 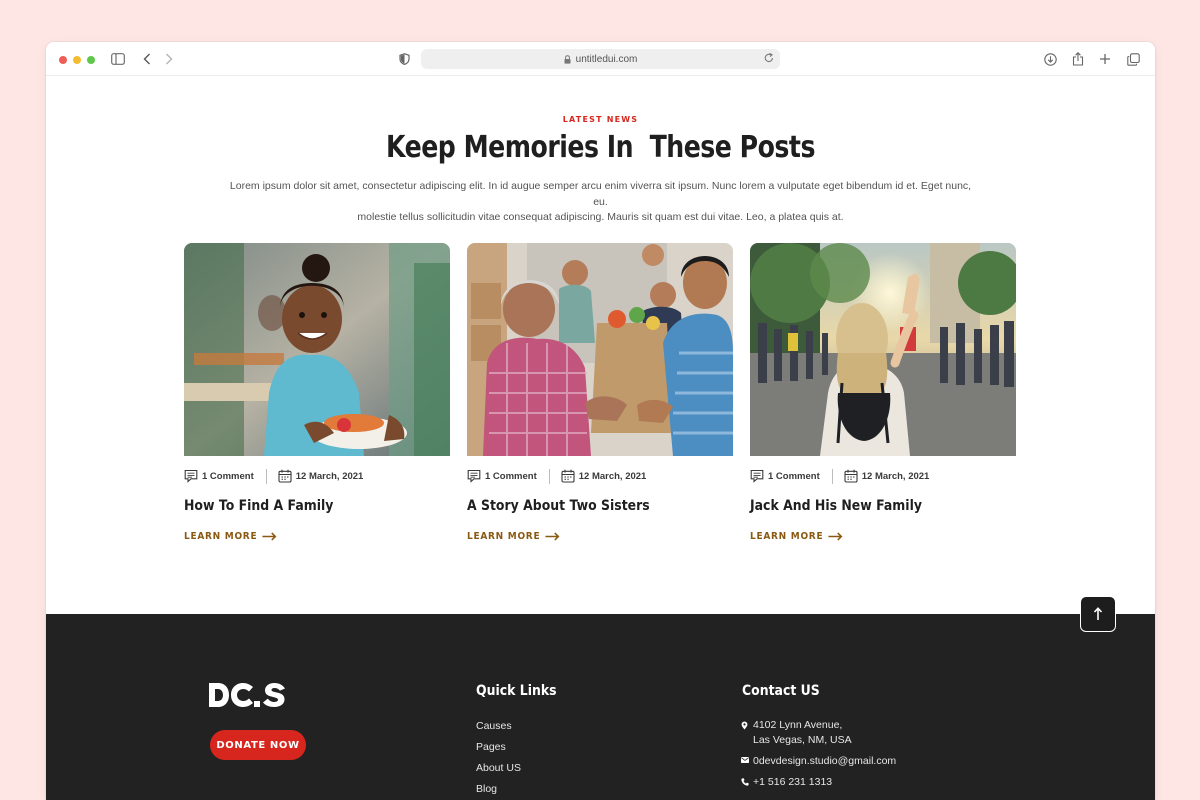 I want to click on contact-phone: +1 516 231 1313, so click(x=786, y=782).